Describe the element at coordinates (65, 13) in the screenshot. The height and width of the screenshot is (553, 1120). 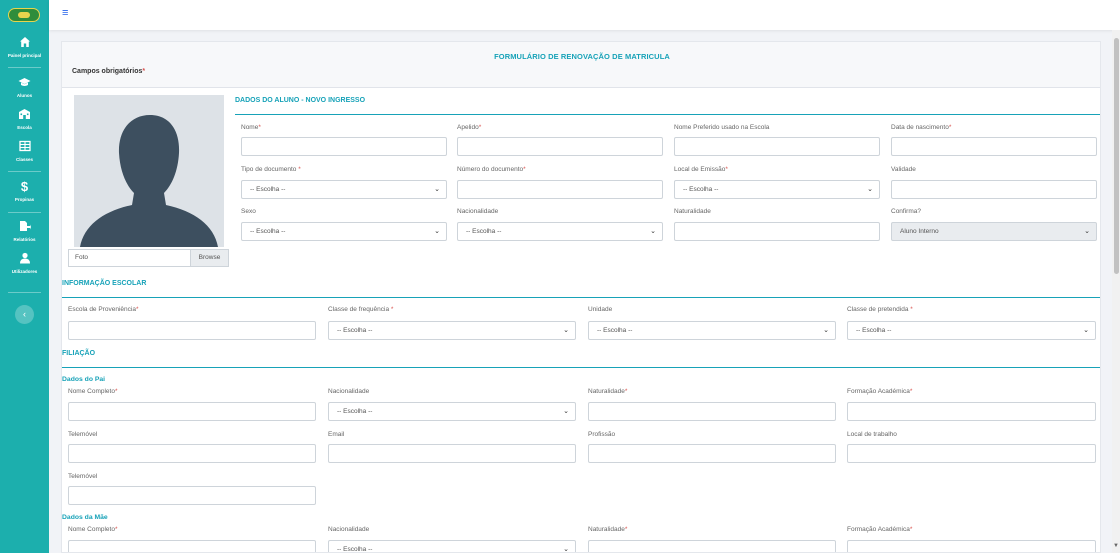
I see `hamburger-menu-icon: ≡` at that location.